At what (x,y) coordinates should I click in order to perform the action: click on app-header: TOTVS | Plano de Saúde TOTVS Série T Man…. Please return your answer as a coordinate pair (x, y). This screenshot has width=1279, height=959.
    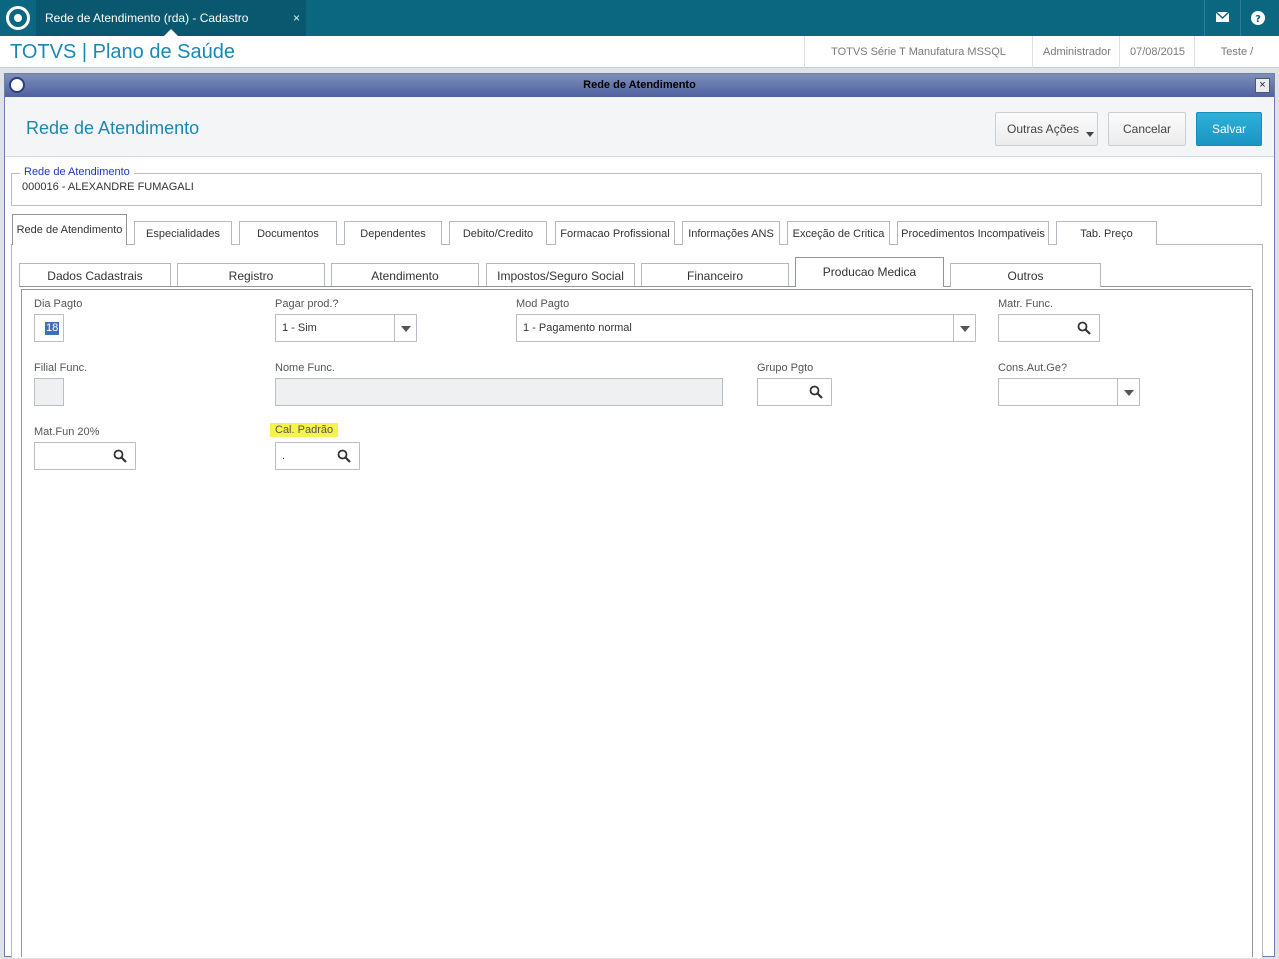
    Looking at the image, I should click on (639, 63).